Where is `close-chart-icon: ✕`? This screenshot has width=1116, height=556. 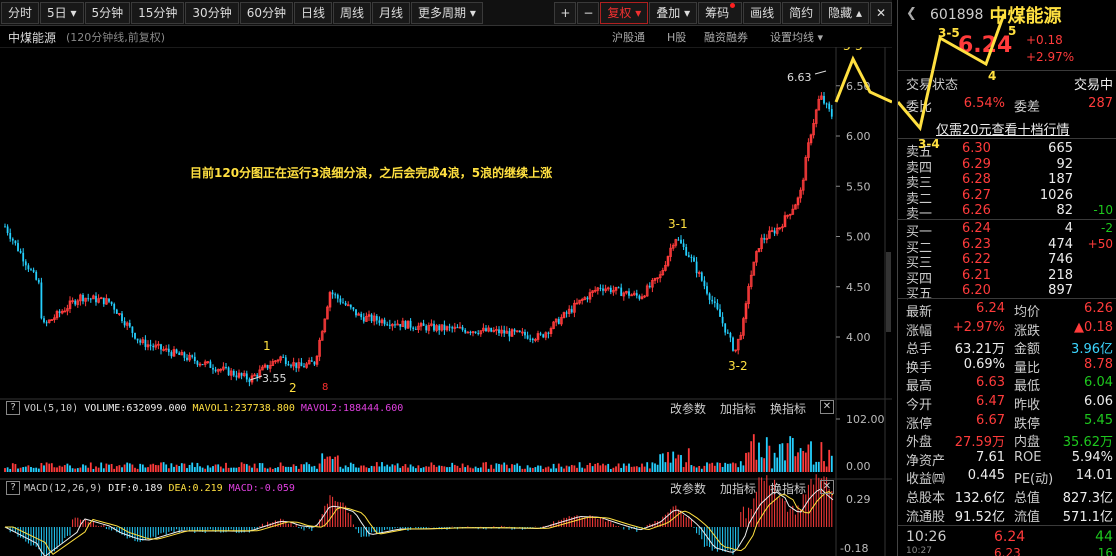 close-chart-icon: ✕ is located at coordinates (881, 12).